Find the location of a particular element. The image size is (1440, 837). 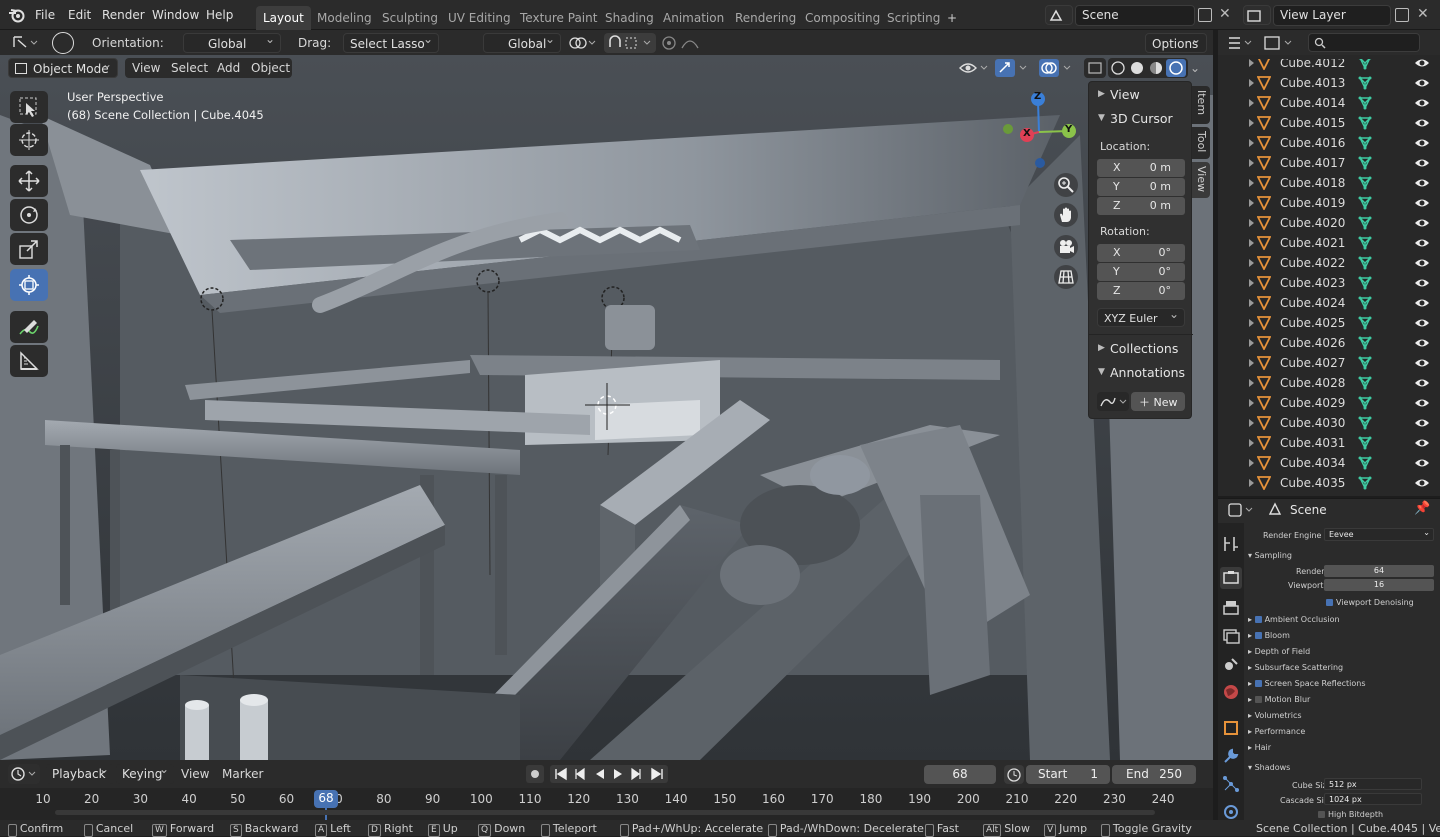

scene-properties-icon is located at coordinates (1231, 664).